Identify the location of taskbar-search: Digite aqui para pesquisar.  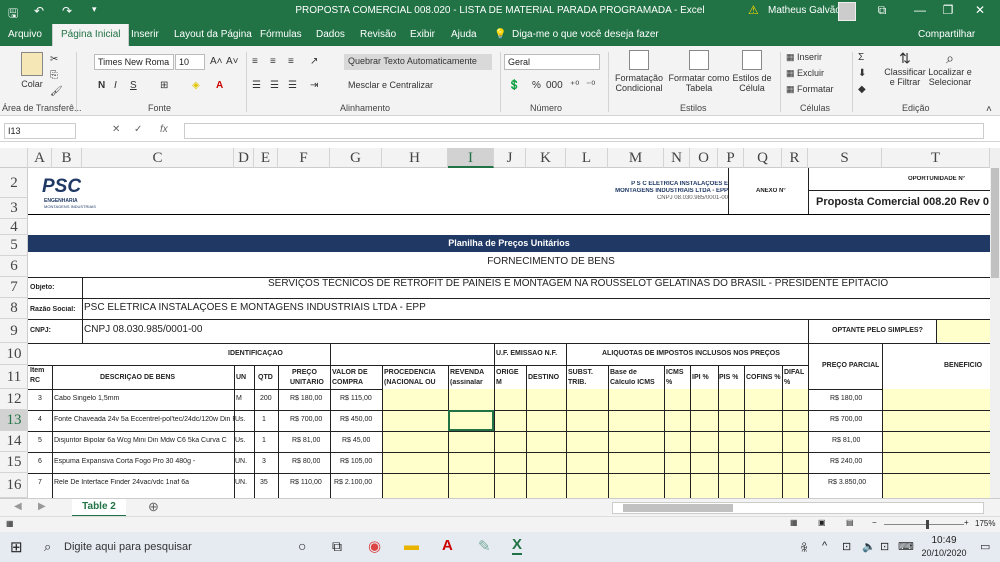
(128, 547).